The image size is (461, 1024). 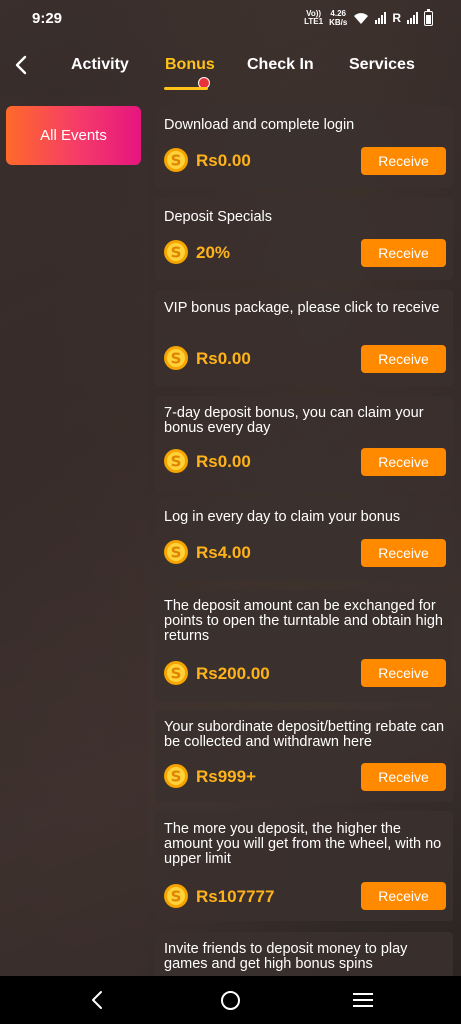 I want to click on system-recents-icon, so click(x=363, y=1000).